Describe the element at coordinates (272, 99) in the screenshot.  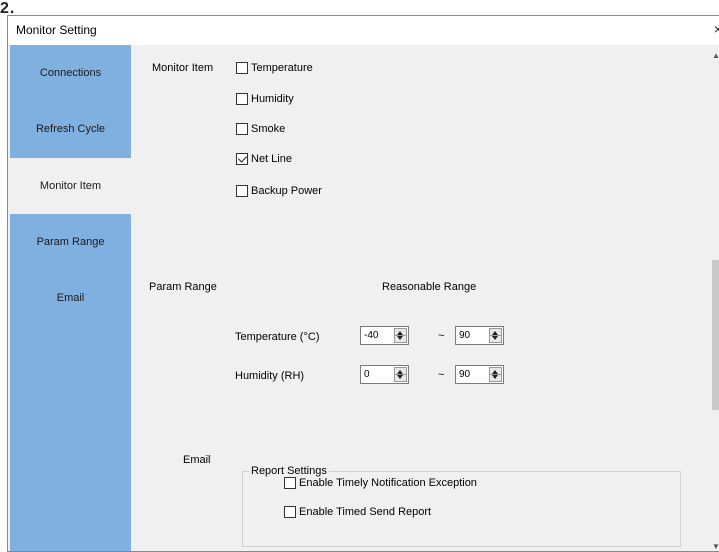
I see `humidity-checkbox-label: Humidity` at that location.